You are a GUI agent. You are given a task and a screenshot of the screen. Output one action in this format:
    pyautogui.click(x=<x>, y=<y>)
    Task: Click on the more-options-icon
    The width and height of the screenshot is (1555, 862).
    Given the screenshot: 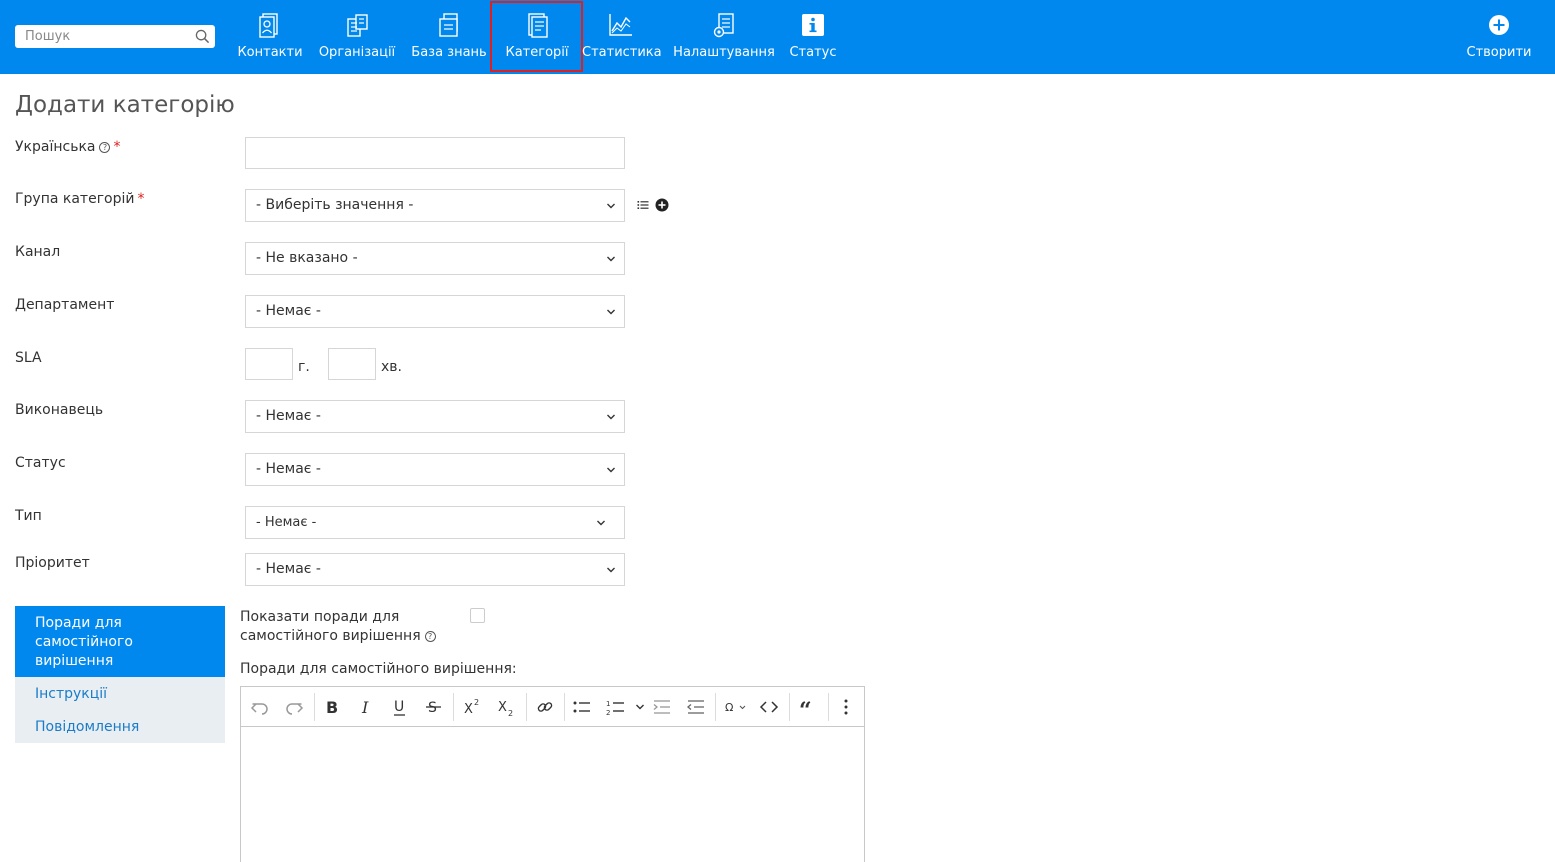 What is the action you would take?
    pyautogui.click(x=846, y=707)
    